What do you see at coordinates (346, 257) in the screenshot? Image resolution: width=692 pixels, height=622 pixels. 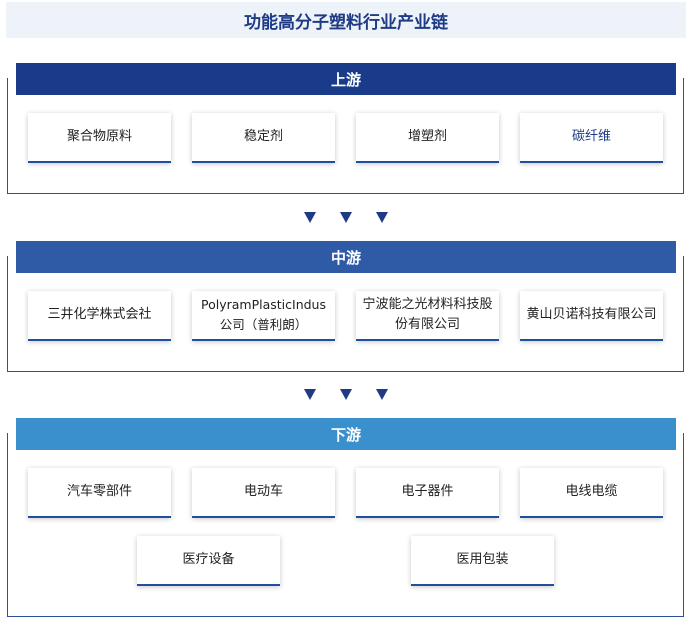 I see `midstream-header: 中游` at bounding box center [346, 257].